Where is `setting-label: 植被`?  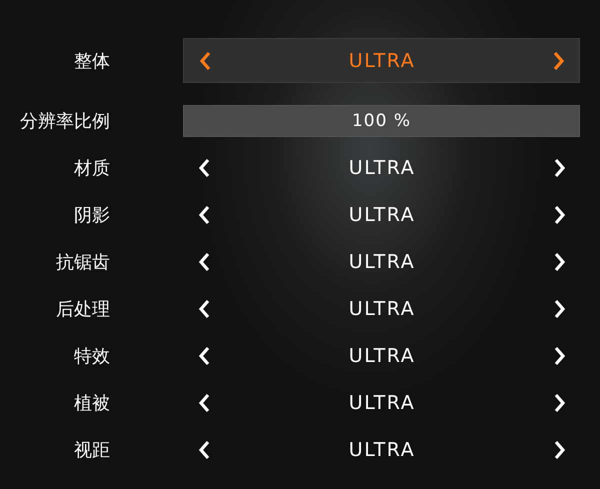
setting-label: 植被 is located at coordinates (91, 403).